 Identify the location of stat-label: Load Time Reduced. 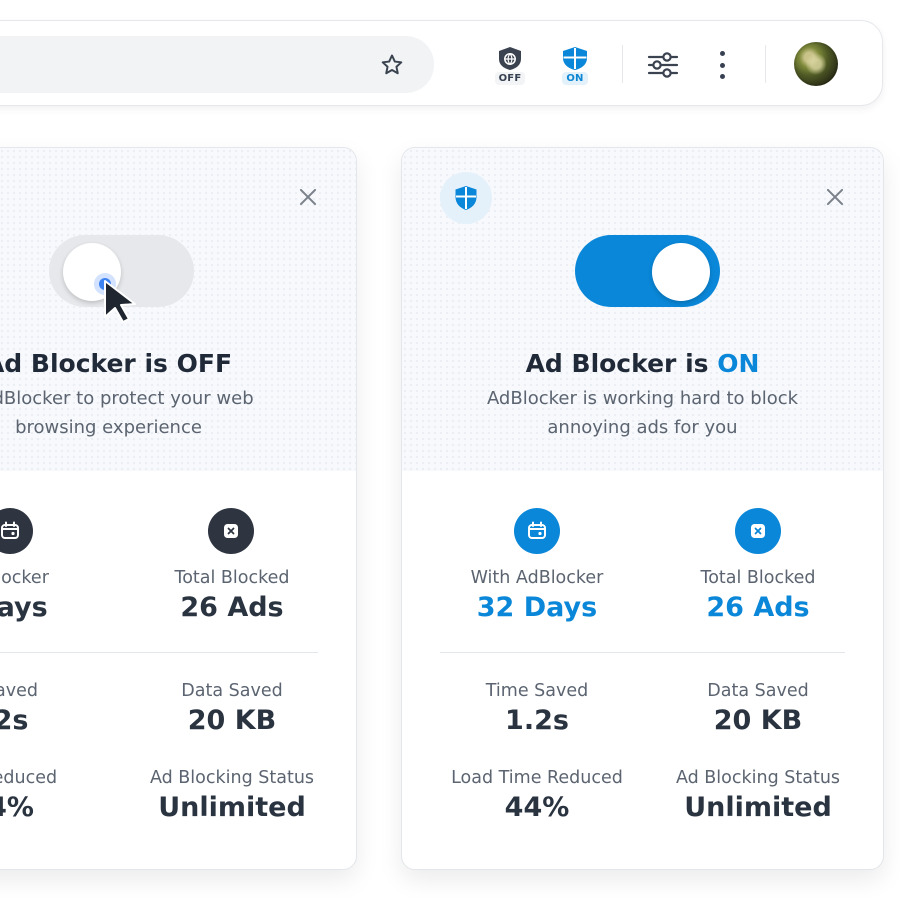
(537, 778).